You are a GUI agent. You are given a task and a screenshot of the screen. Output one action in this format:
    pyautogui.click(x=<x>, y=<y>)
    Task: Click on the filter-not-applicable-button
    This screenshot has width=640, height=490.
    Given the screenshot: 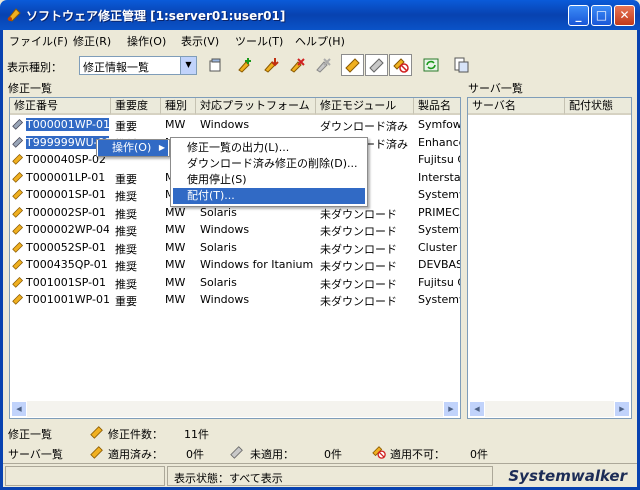 What is the action you would take?
    pyautogui.click(x=400, y=65)
    